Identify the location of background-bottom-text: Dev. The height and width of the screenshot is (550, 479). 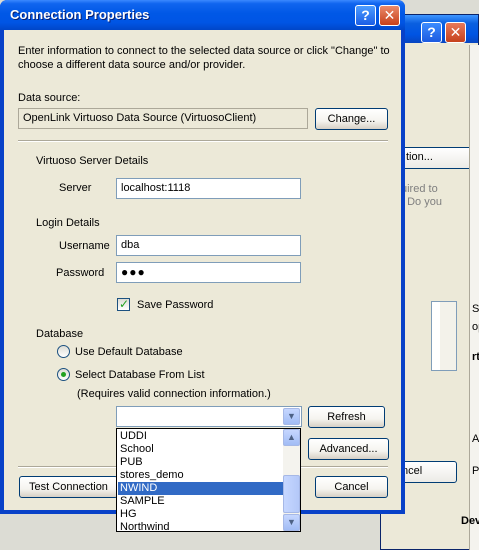
(470, 521).